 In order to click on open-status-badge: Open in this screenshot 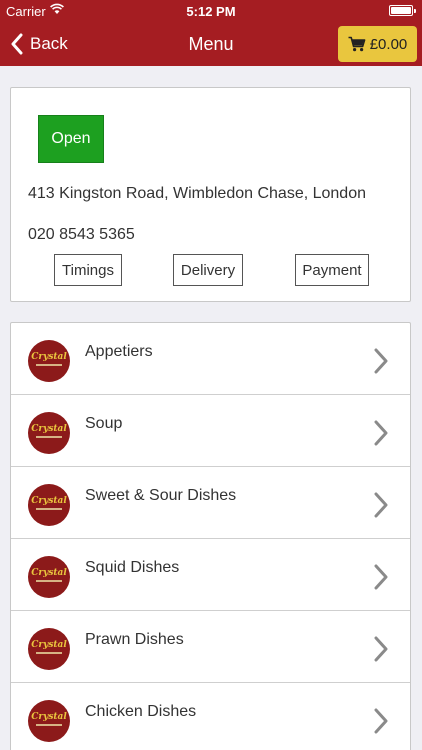, I will do `click(71, 139)`.